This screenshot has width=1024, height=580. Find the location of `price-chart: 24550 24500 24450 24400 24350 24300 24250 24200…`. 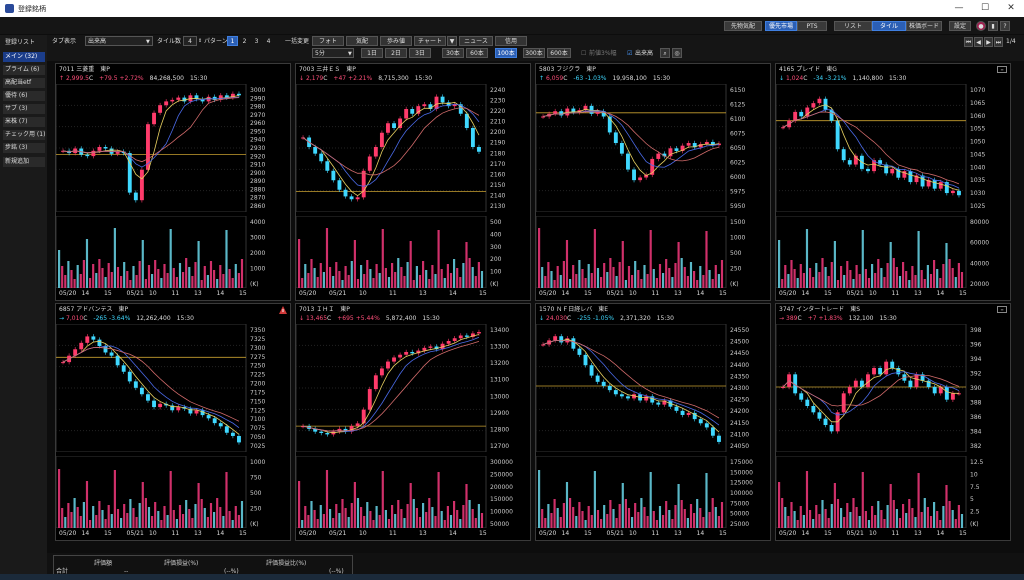

price-chart: 24550 24500 24450 24400 24350 24300 24250 24200… is located at coordinates (653, 388).